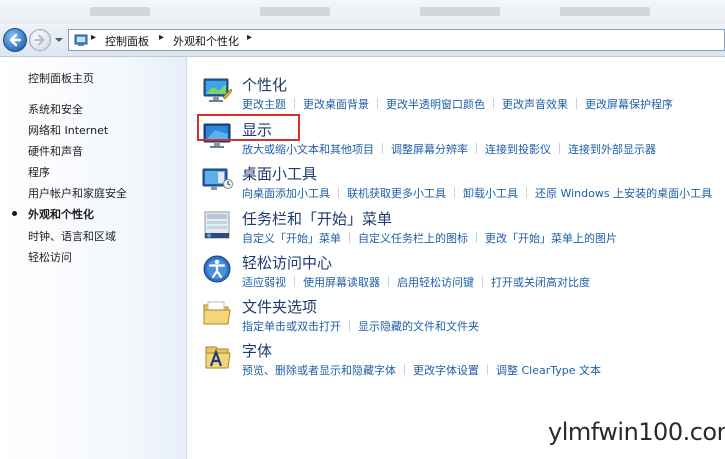  I want to click on link-customize-start-menu: 自定义「开始」菜单, so click(291, 238).